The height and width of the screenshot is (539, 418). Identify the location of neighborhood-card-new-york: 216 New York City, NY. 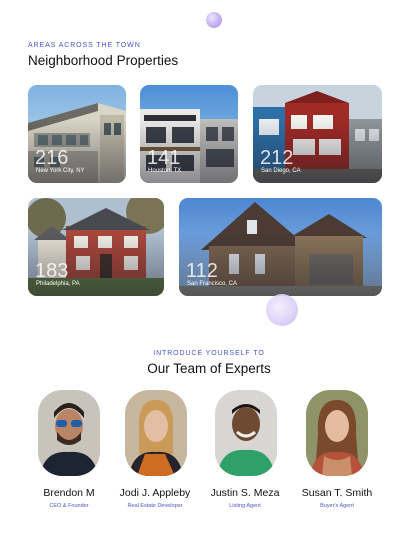
(77, 134).